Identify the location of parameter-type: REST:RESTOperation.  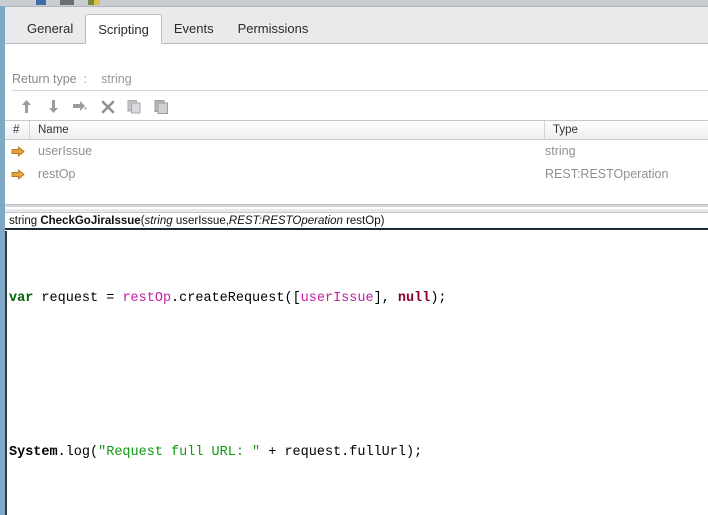
(626, 174).